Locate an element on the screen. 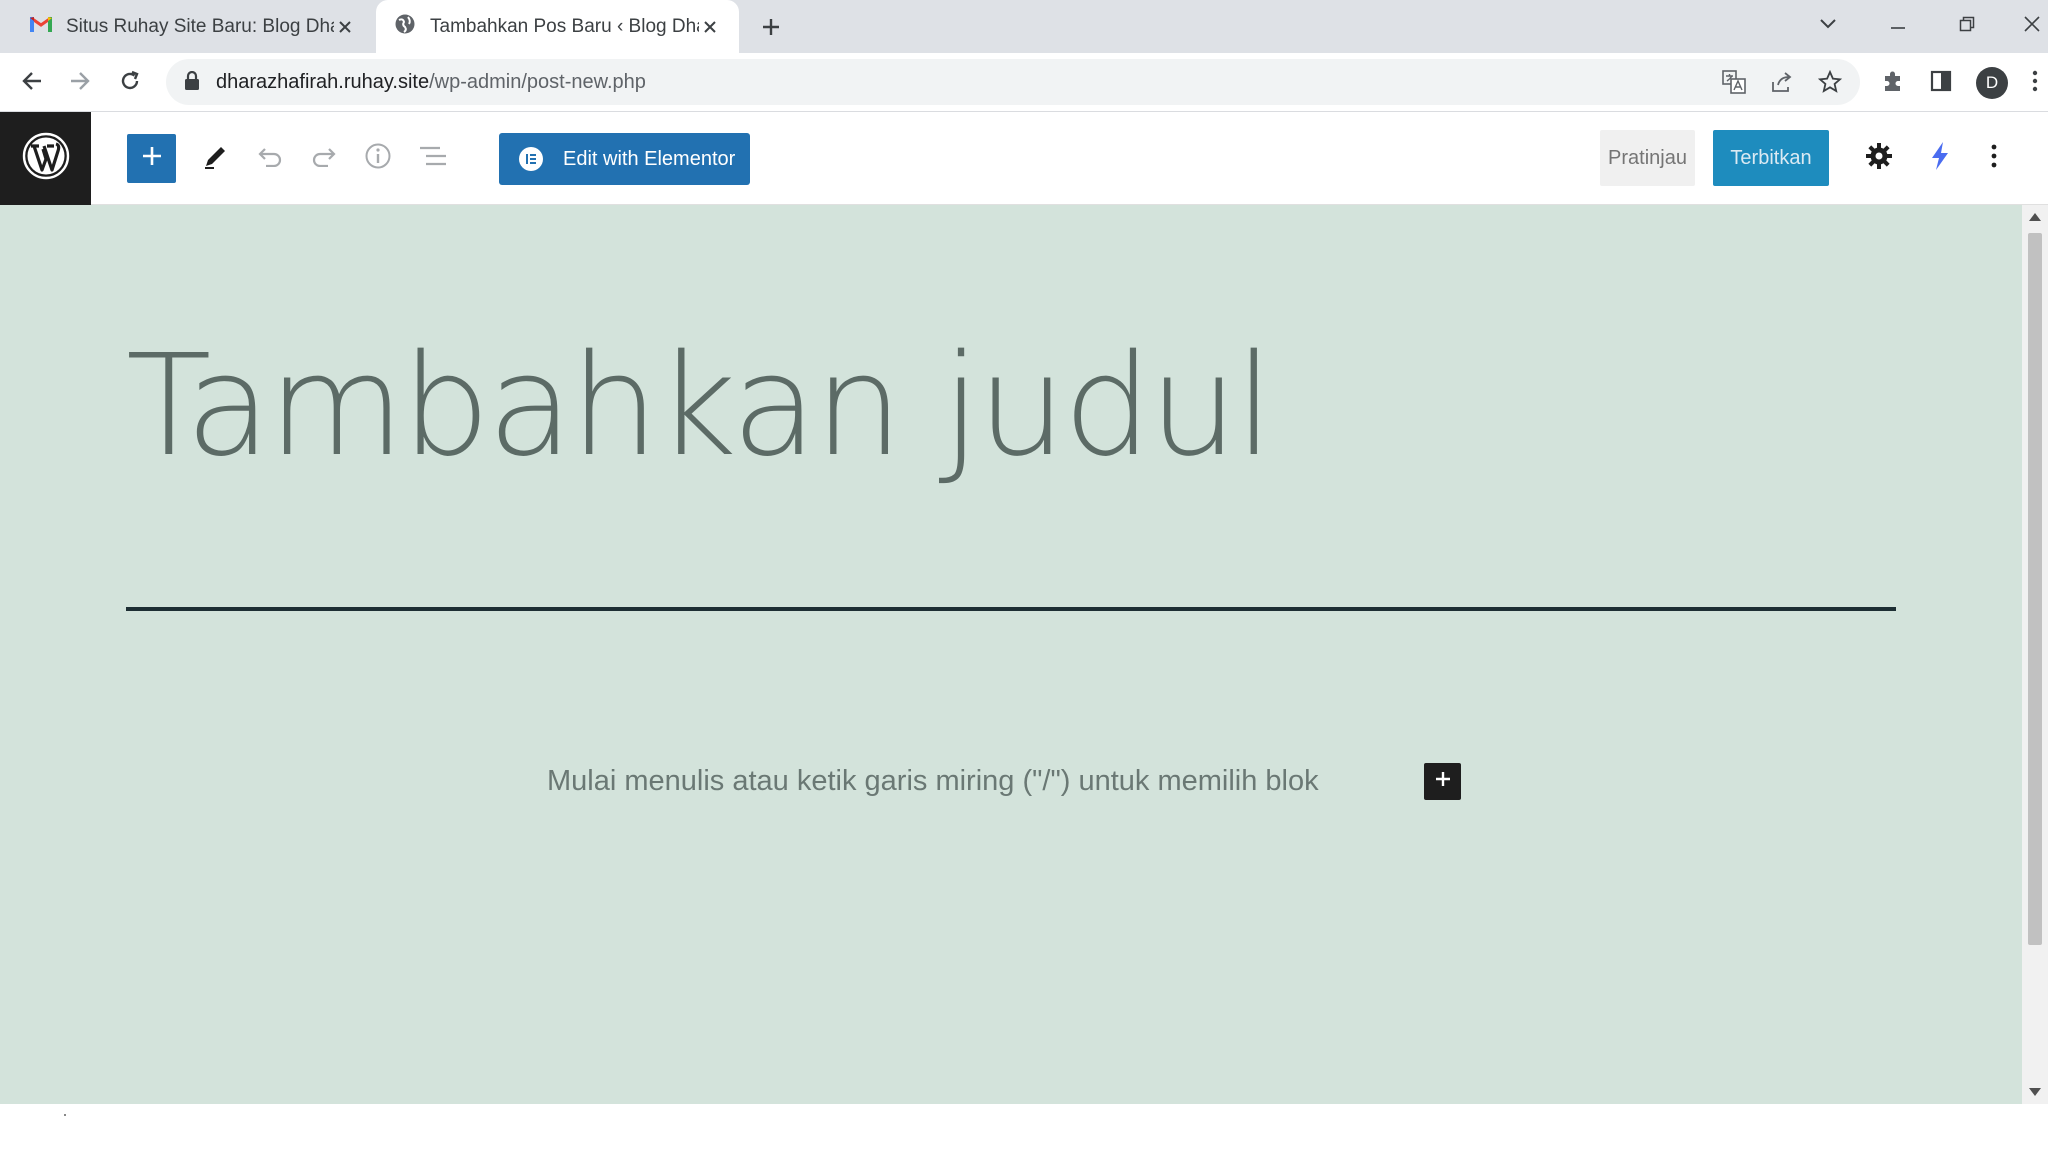 The width and height of the screenshot is (2048, 1152). chevron-down-icon is located at coordinates (1828, 26).